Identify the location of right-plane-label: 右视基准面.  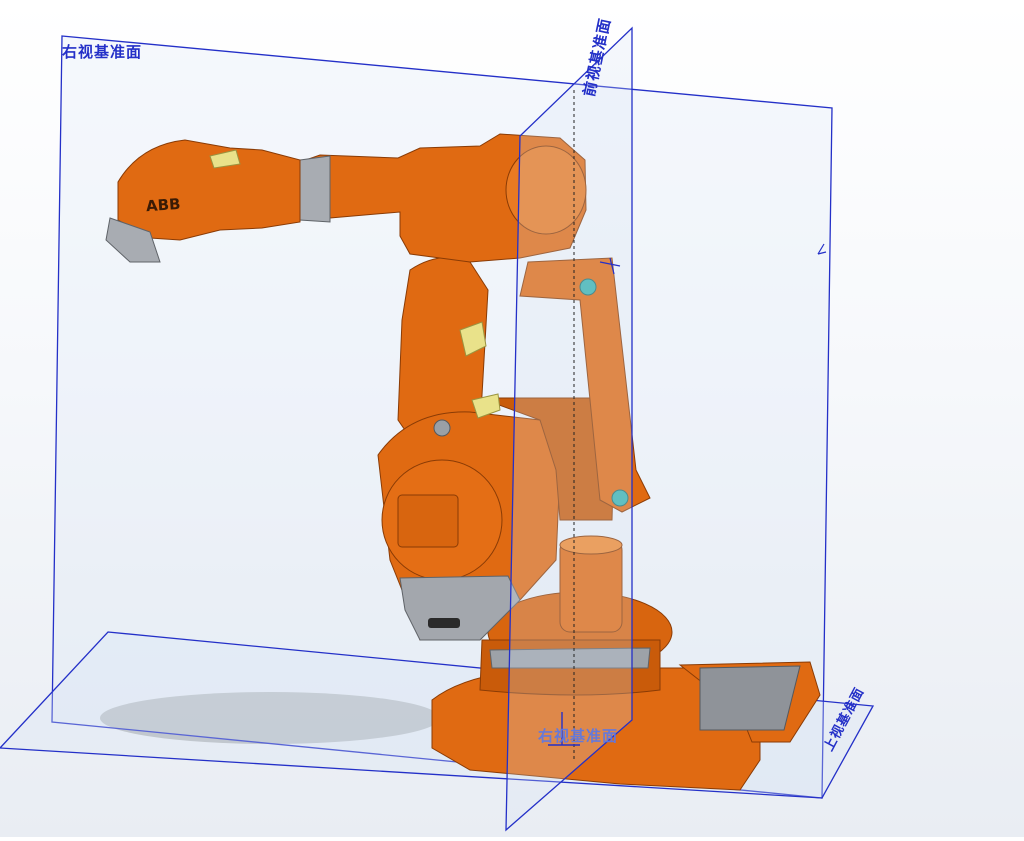
(102, 51).